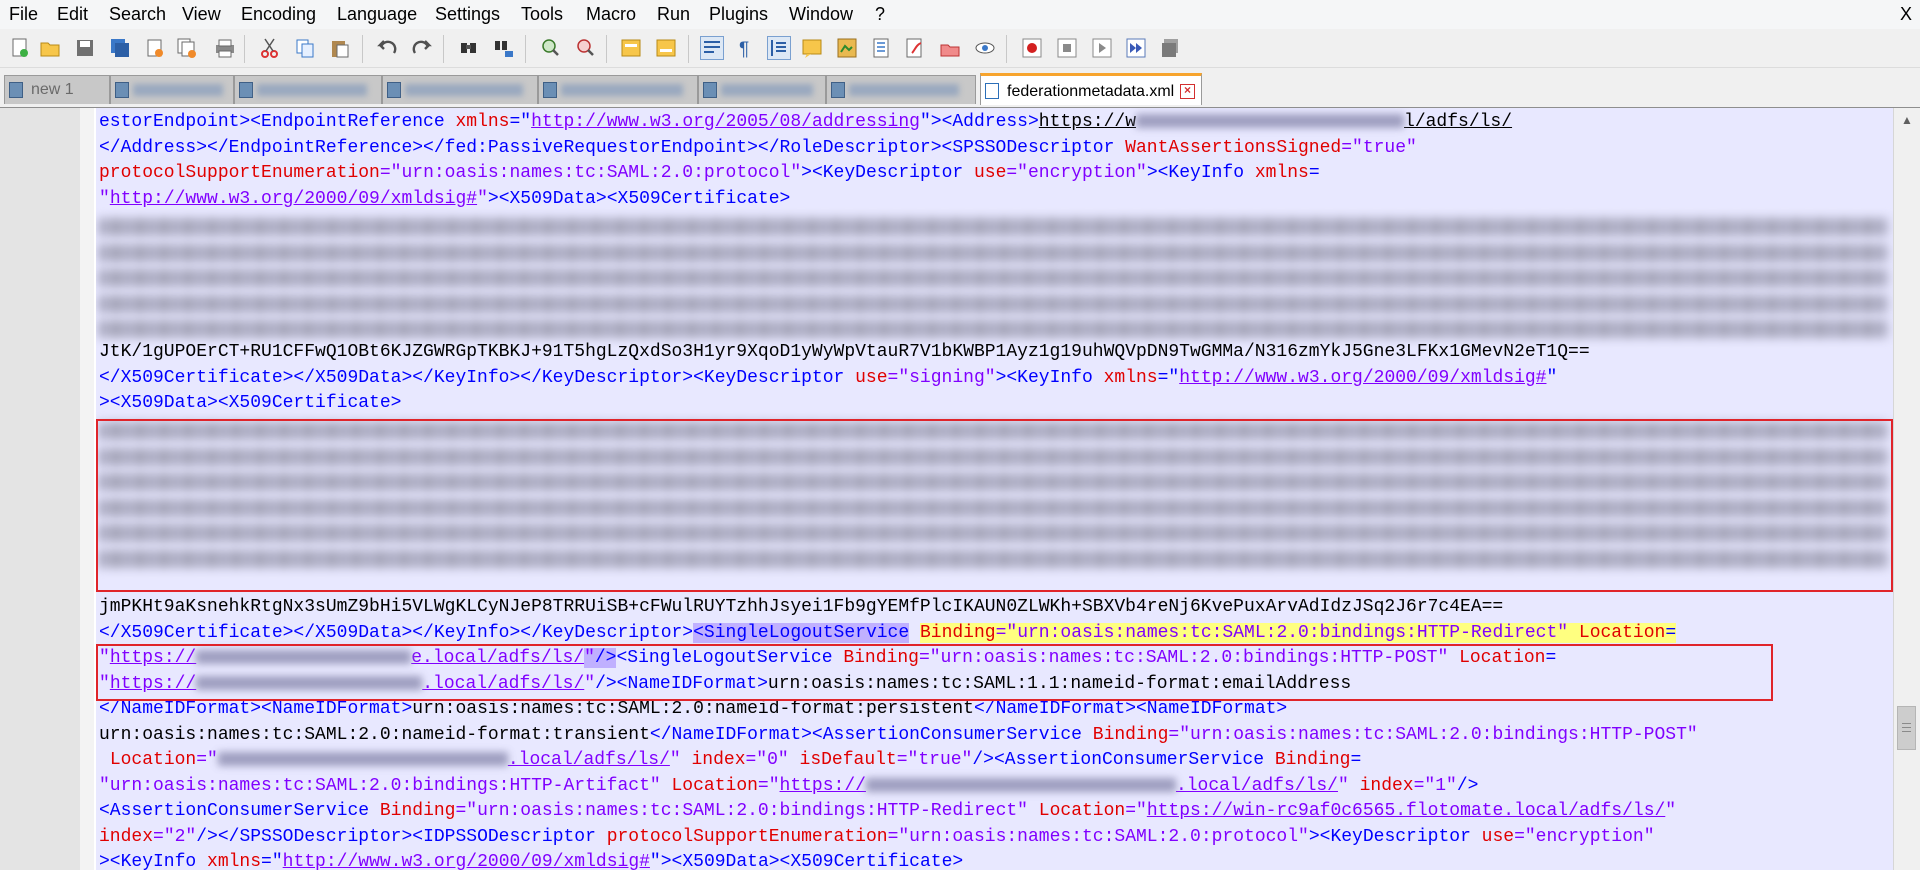 This screenshot has height=870, width=1920. What do you see at coordinates (631, 48) in the screenshot?
I see `sync-vertical-icon` at bounding box center [631, 48].